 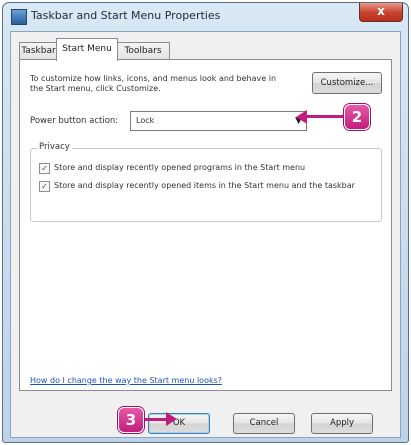 I want to click on tab-taskbar: Taskbar, so click(x=38, y=51).